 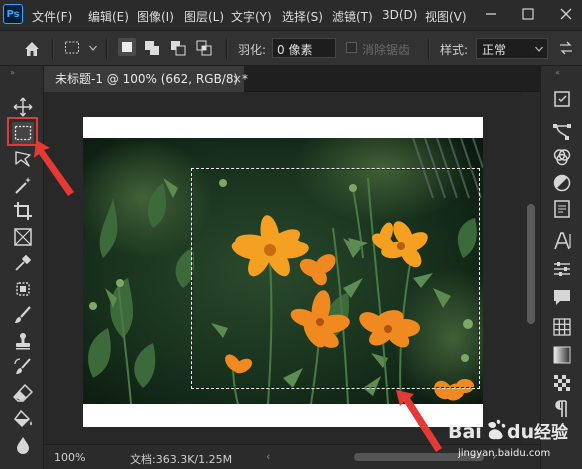 What do you see at coordinates (292, 79) in the screenshot?
I see `document-tab-bar: 未标题-1 @ 100% (662, RGB/8) * ×` at bounding box center [292, 79].